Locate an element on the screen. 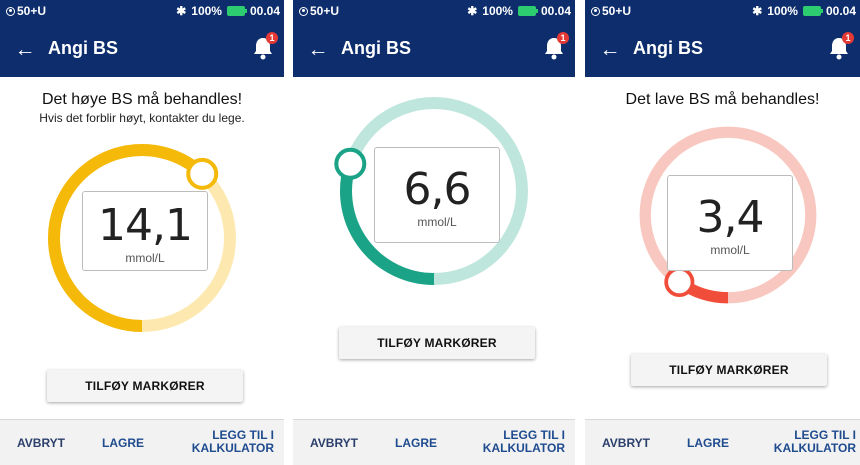  warning-heading: Det høye BS må behandles! is located at coordinates (142, 99).